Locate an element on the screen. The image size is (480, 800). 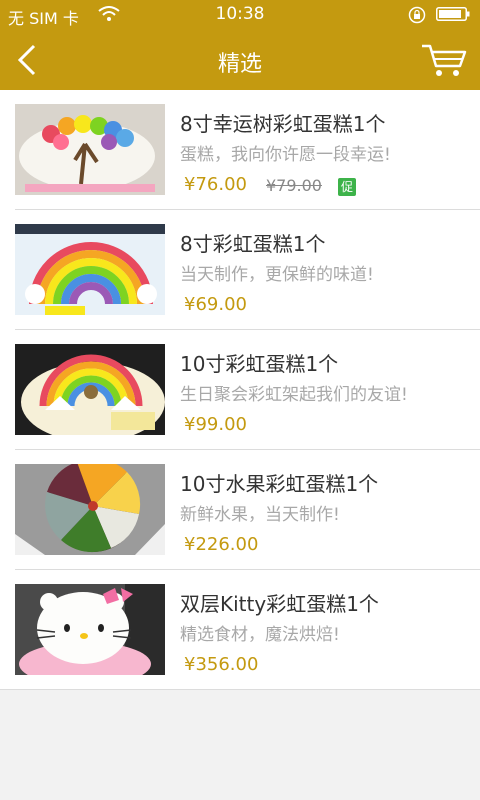
product-price: ¥76.00 is located at coordinates (215, 184).